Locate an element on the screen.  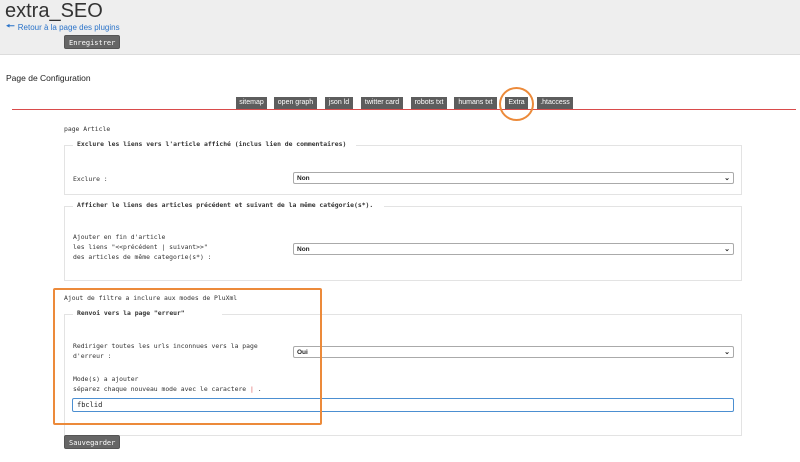
fieldset-exclude-links is located at coordinates (403, 170).